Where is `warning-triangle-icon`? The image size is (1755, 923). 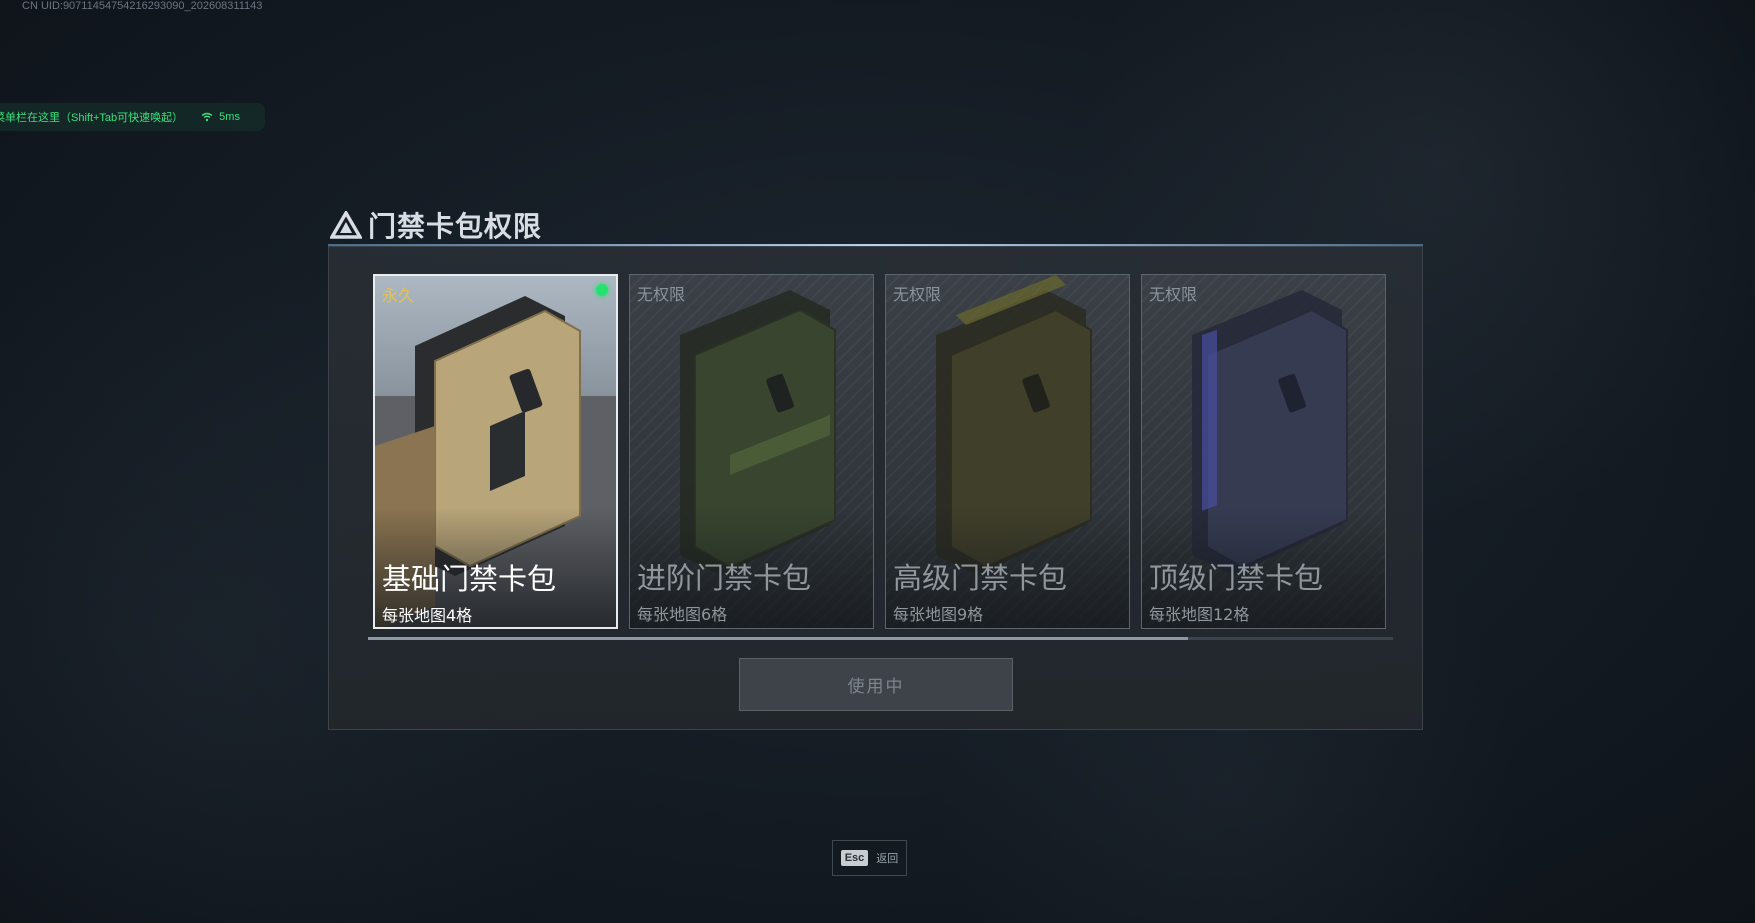 warning-triangle-icon is located at coordinates (346, 225).